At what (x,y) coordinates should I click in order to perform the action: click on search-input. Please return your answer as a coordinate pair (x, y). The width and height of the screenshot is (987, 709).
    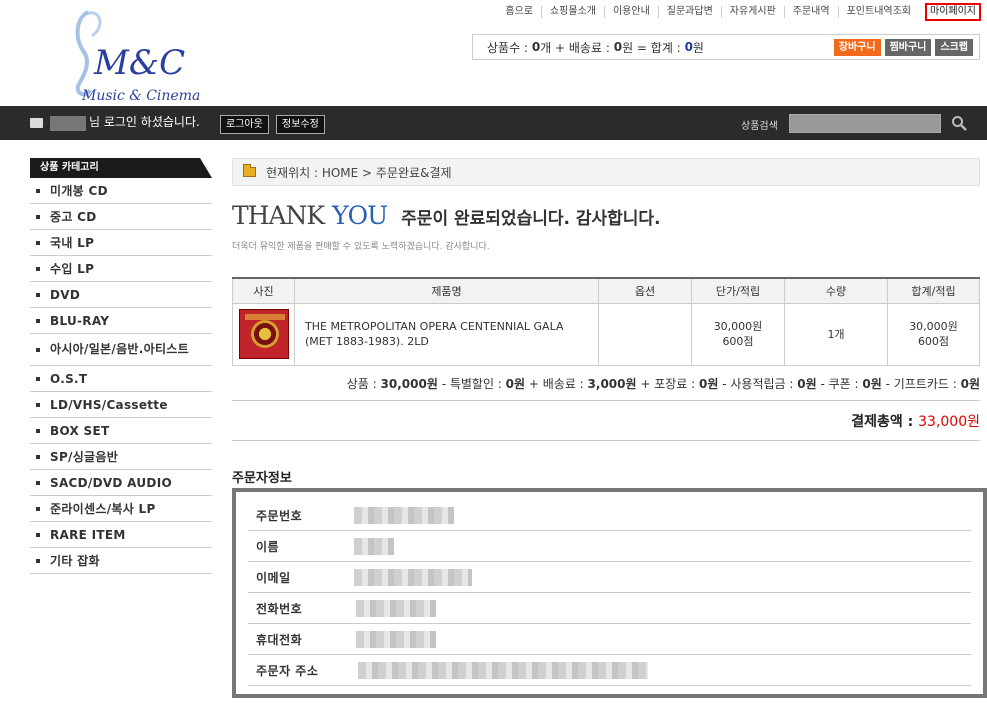
    Looking at the image, I should click on (865, 123).